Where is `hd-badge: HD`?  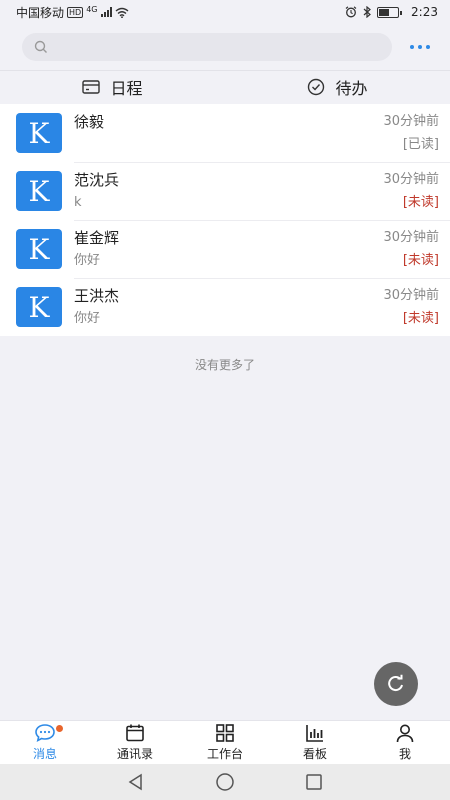
hd-badge: HD is located at coordinates (75, 12).